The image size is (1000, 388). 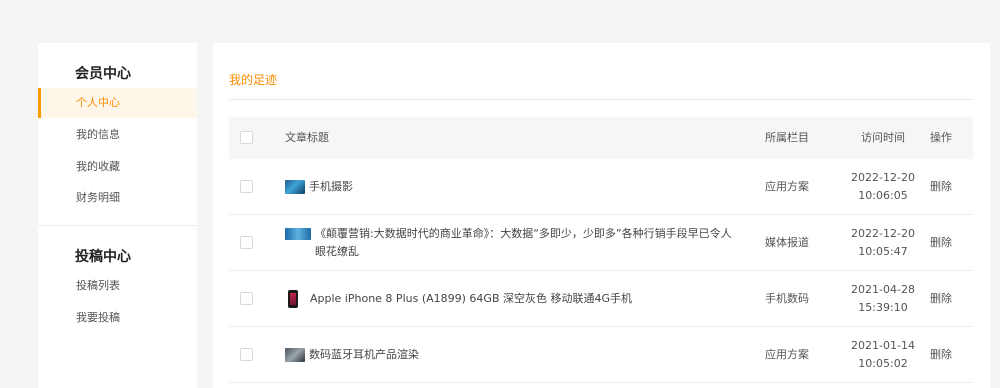 What do you see at coordinates (117, 286) in the screenshot?
I see `sidebar-item-submission-list: 投稿列表` at bounding box center [117, 286].